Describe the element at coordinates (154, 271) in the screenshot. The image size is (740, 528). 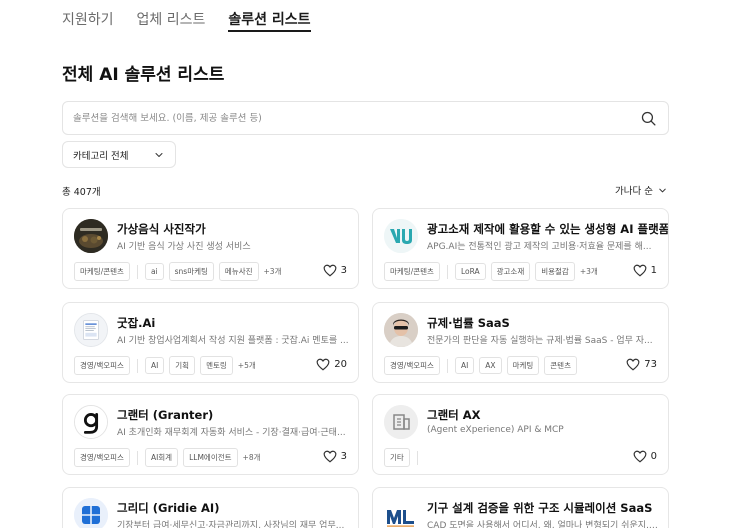
I see `tag: ai` at that location.